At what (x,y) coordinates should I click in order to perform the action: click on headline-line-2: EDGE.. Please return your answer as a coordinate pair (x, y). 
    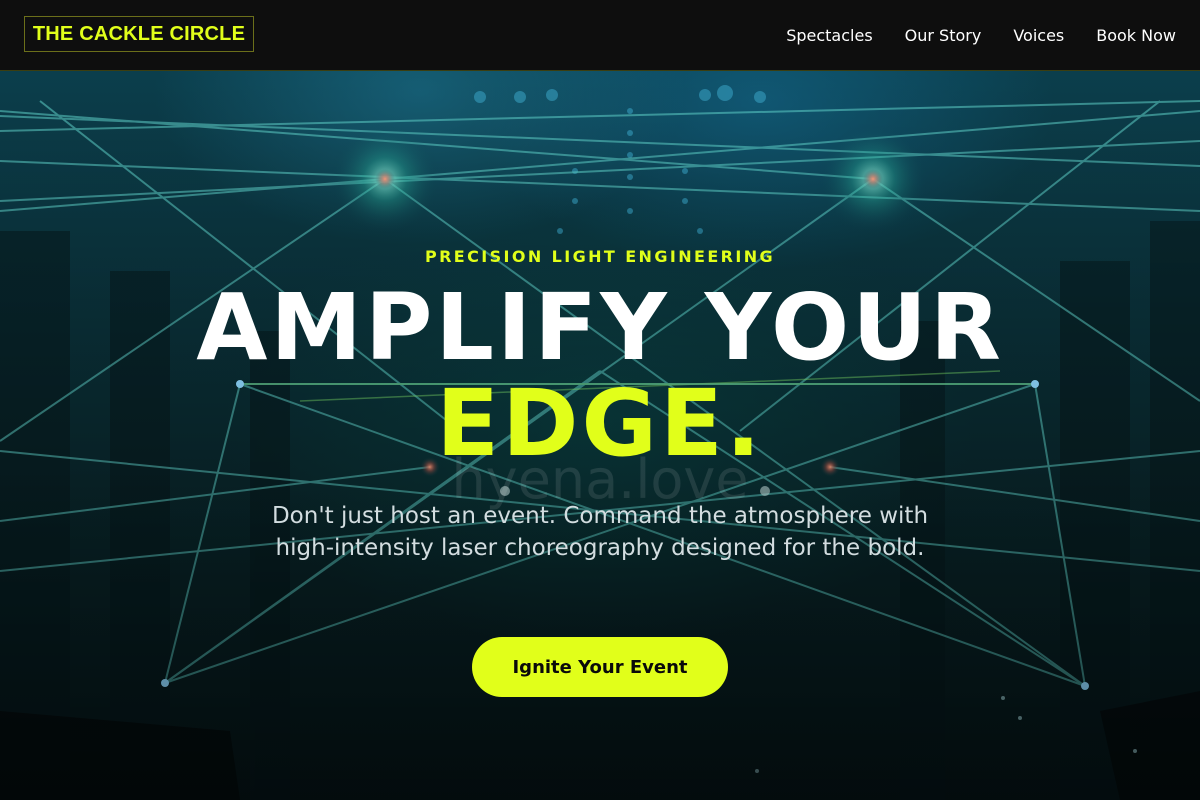
    Looking at the image, I should click on (600, 423).